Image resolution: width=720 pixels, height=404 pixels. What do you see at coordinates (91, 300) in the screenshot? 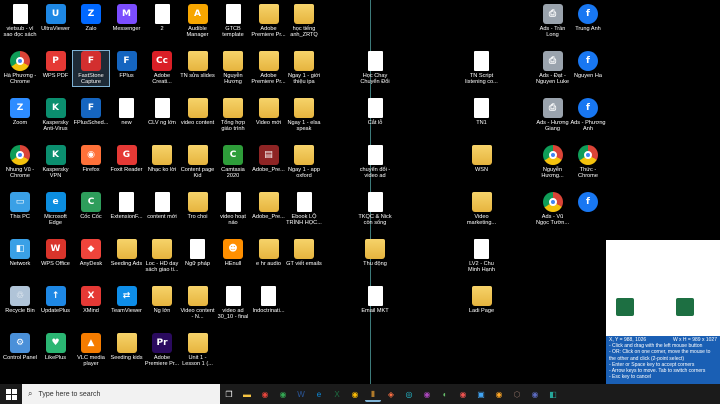
I see `desktop-icon: X XMind` at bounding box center [91, 300].